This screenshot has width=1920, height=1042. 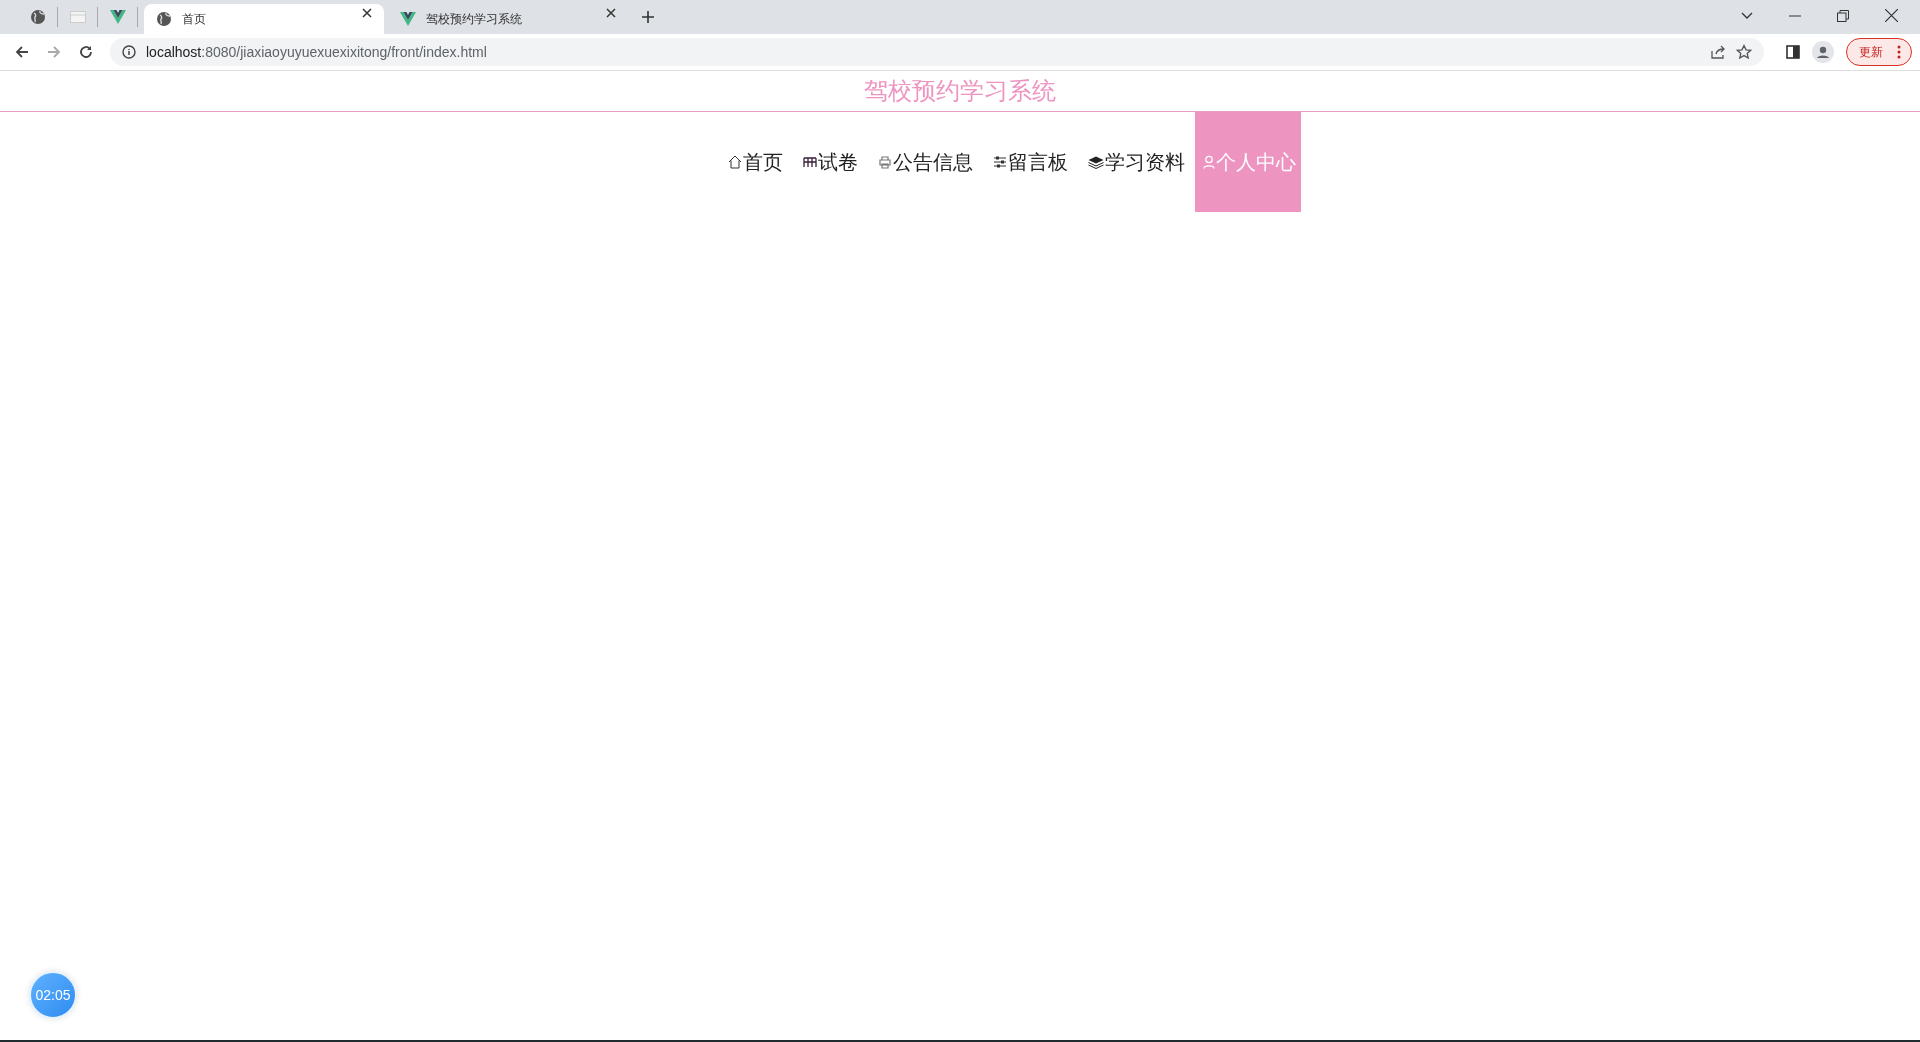 What do you see at coordinates (734, 162) in the screenshot?
I see `home-icon` at bounding box center [734, 162].